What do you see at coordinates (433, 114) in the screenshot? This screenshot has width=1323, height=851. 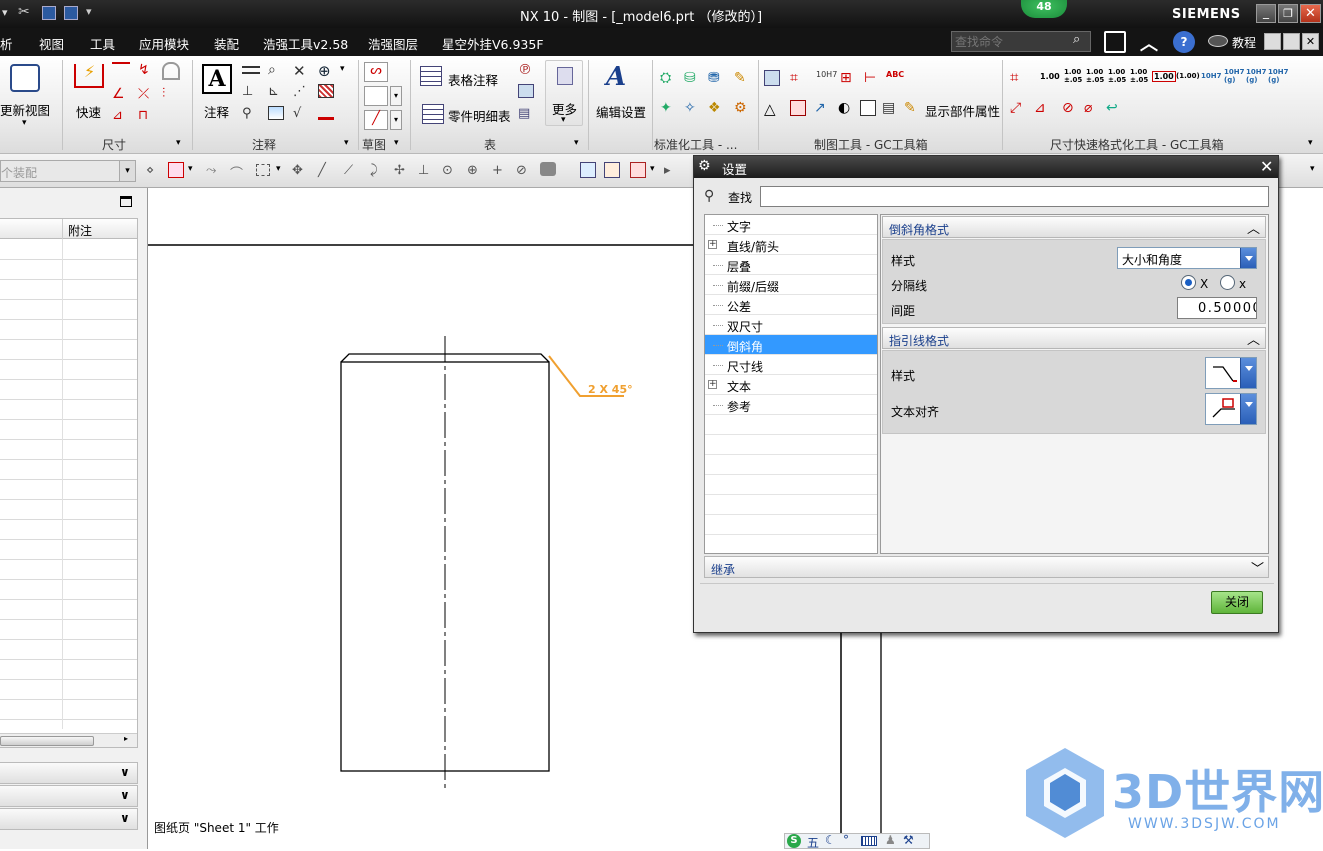 I see `parts-list-icon` at bounding box center [433, 114].